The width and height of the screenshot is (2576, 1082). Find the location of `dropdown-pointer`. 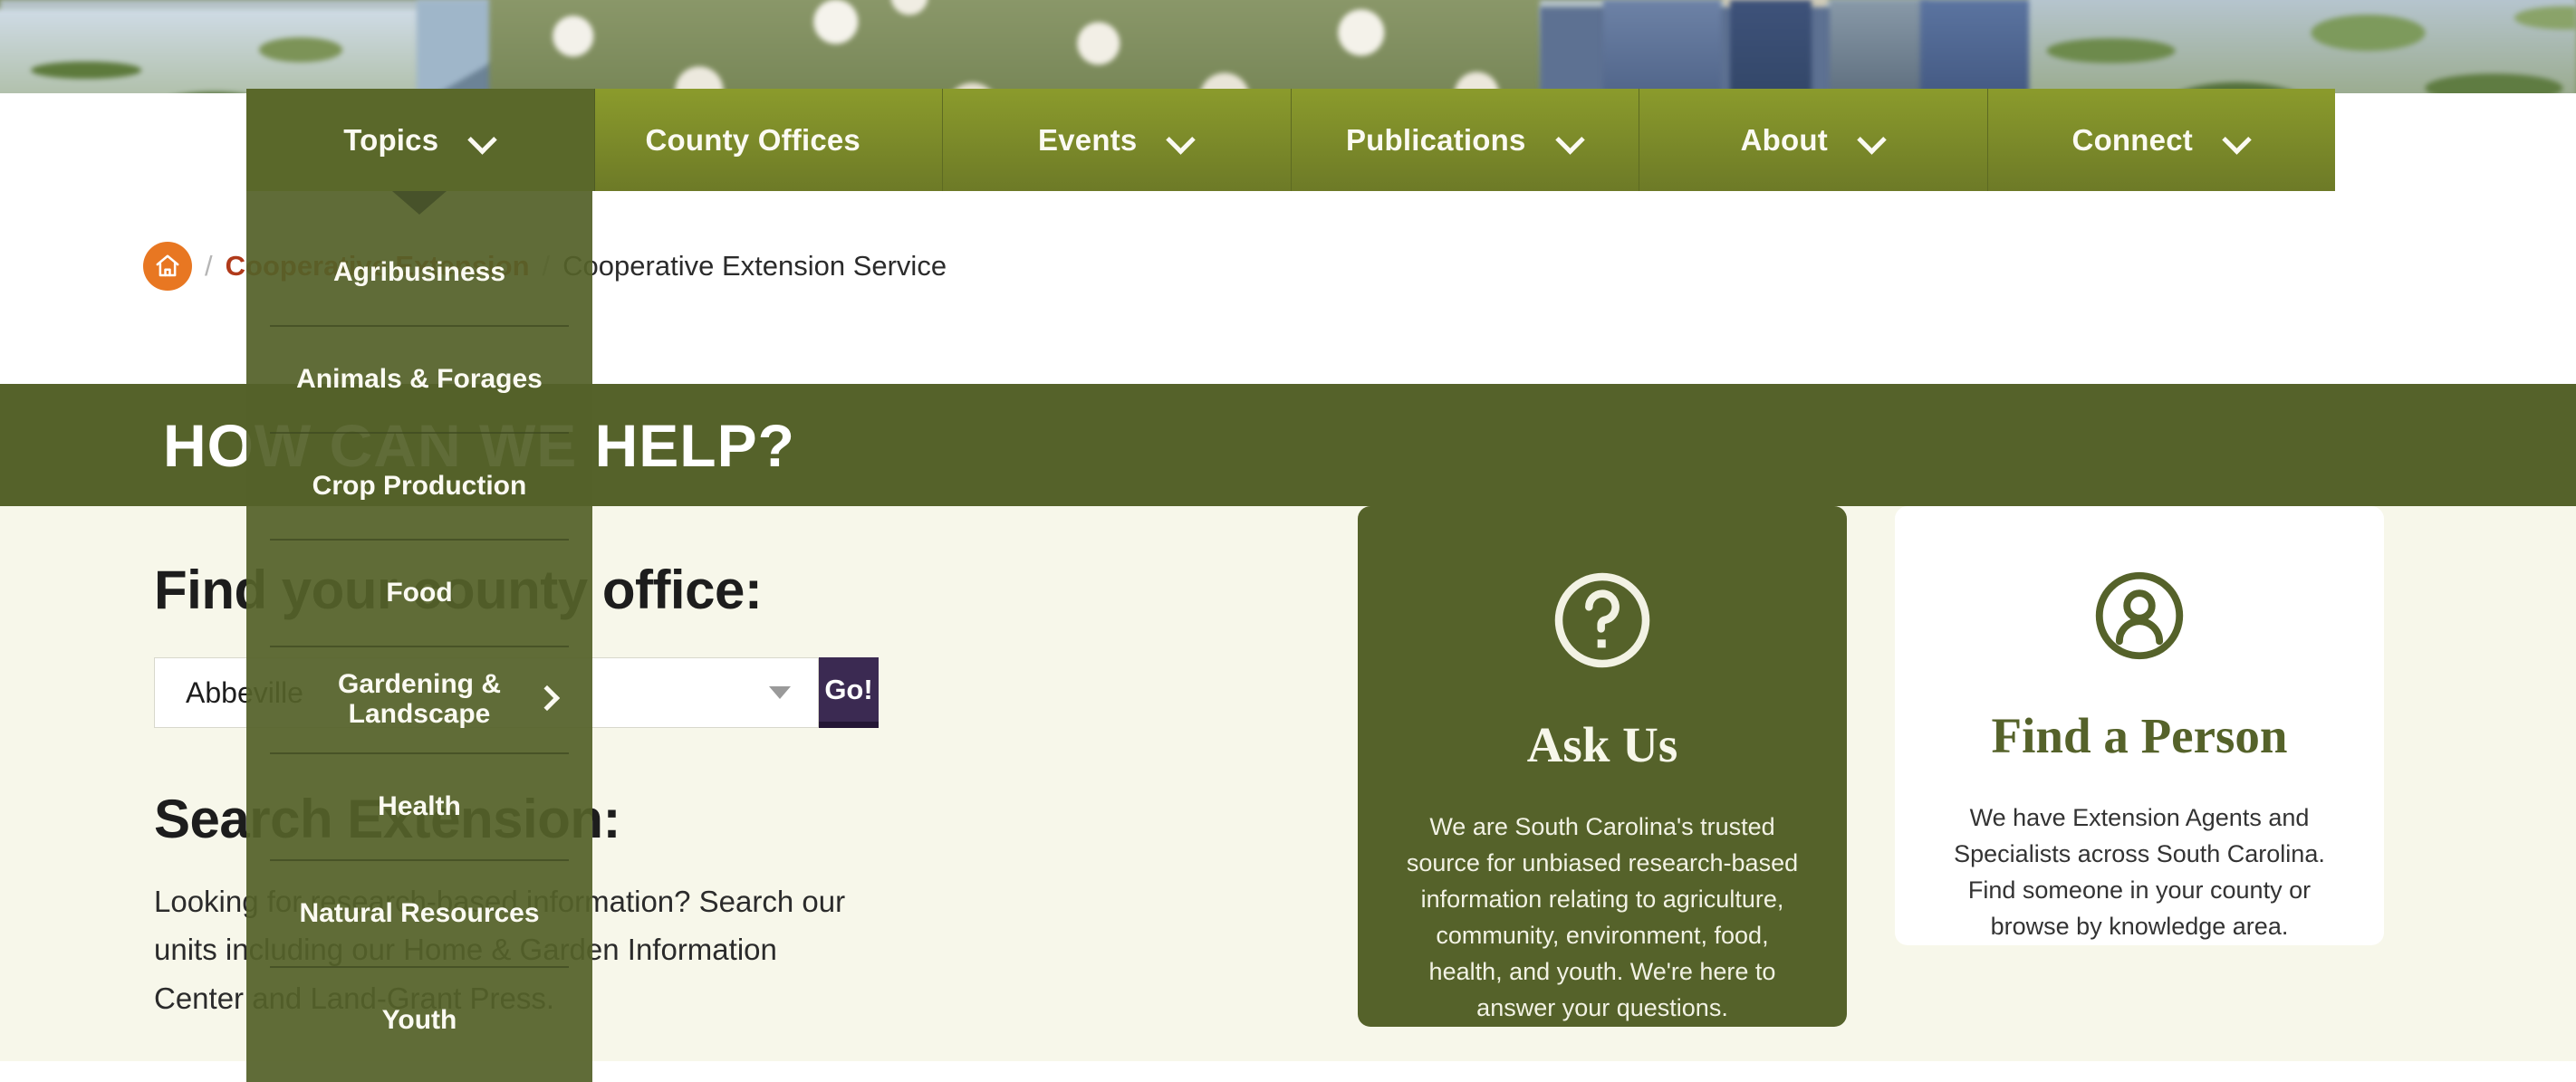

dropdown-pointer is located at coordinates (419, 203).